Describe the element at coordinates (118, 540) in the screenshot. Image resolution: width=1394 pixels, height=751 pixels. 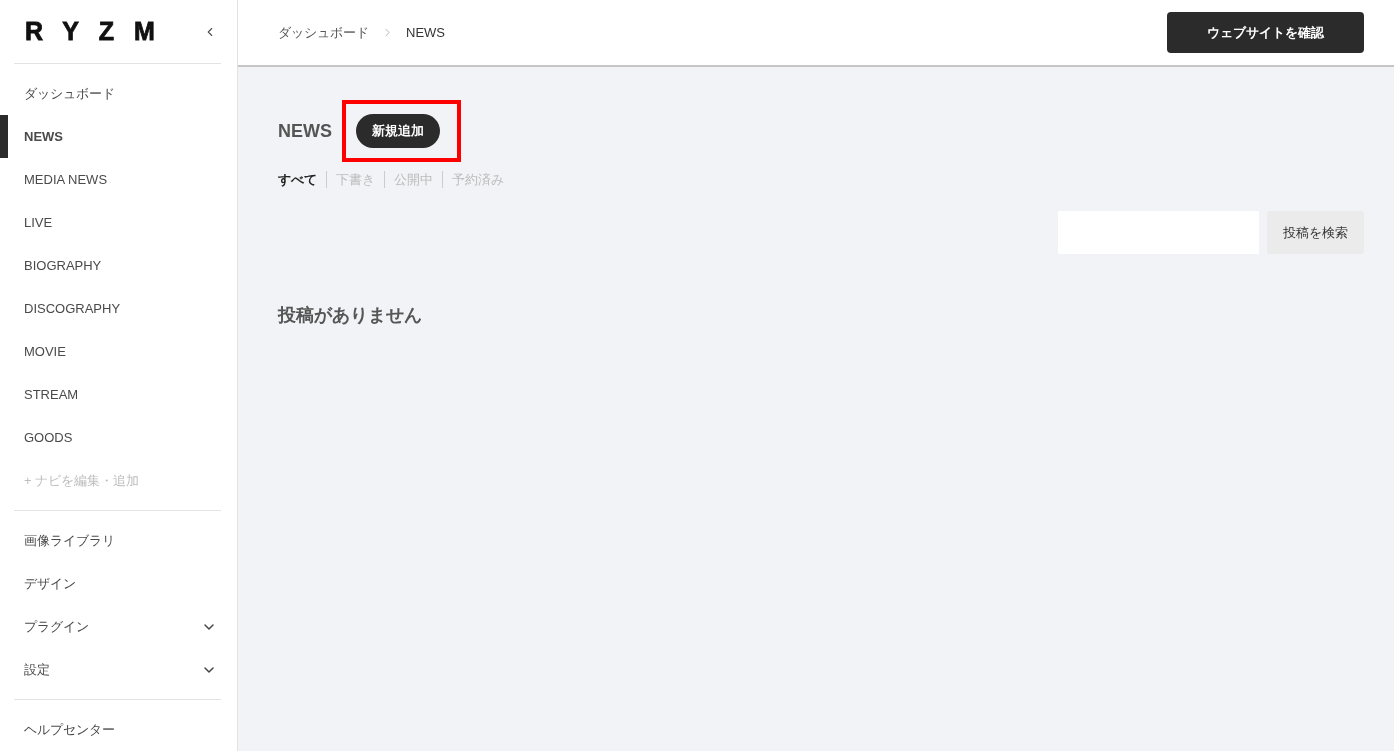
I see `nav-item: 画像ライブラリ` at that location.